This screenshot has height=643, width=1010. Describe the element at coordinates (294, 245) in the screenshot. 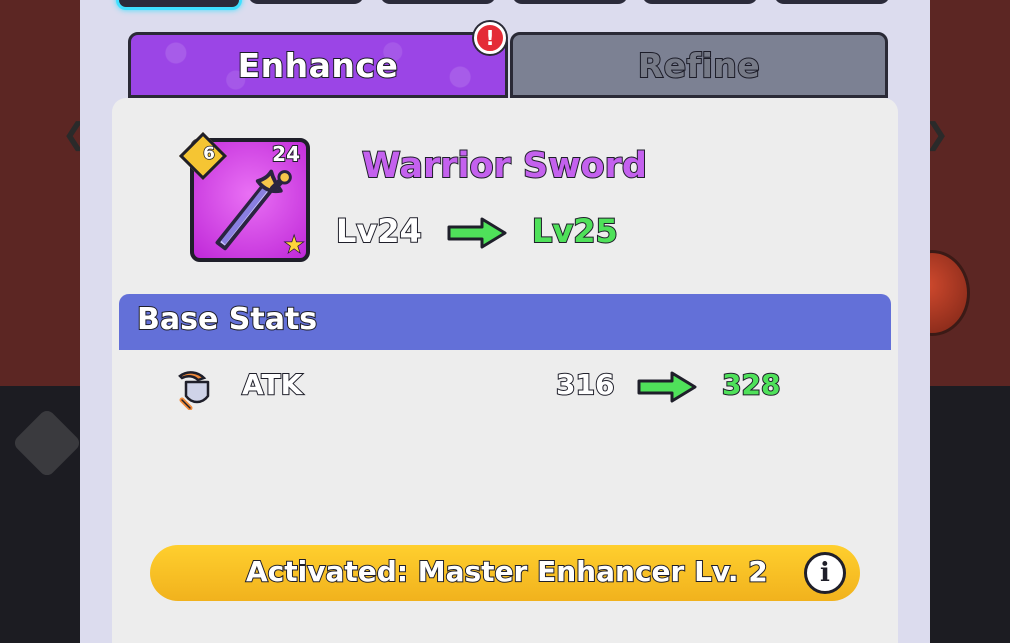

I see `star-icon: ★` at that location.